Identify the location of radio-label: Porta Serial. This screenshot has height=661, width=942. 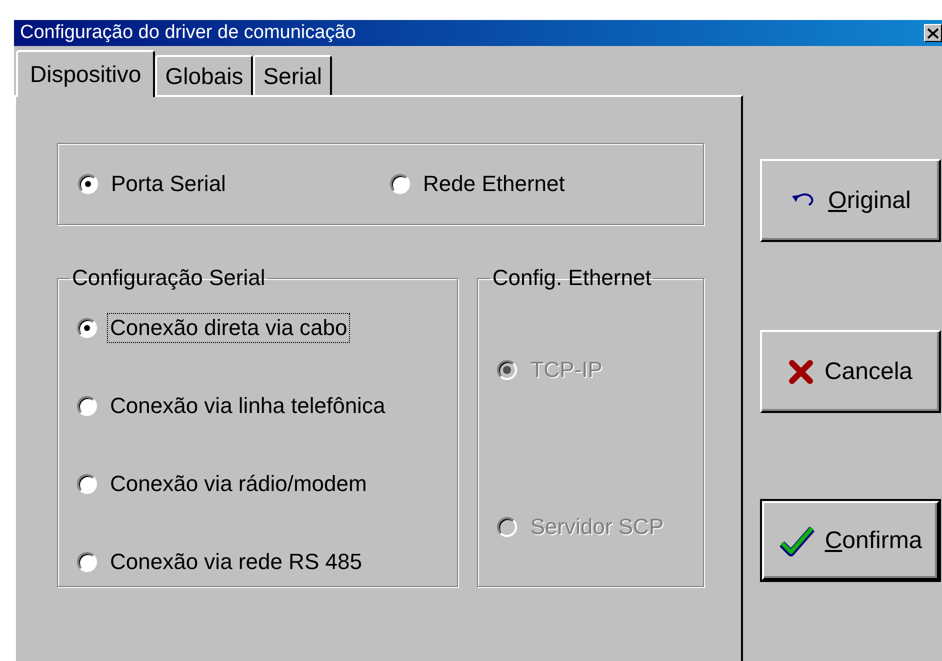
(168, 184).